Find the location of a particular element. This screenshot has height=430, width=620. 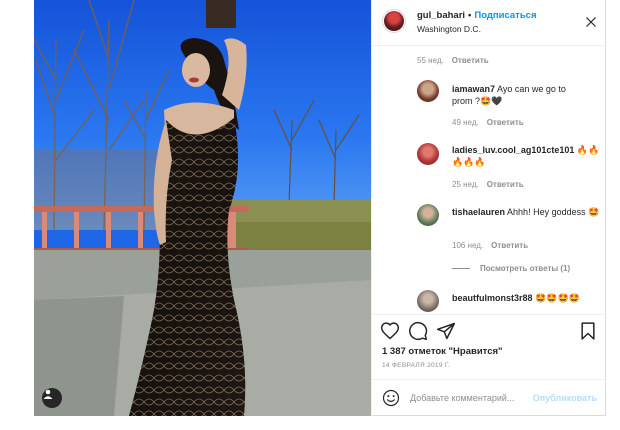

author-line: gul_bahari • Подписаться is located at coordinates (477, 15).